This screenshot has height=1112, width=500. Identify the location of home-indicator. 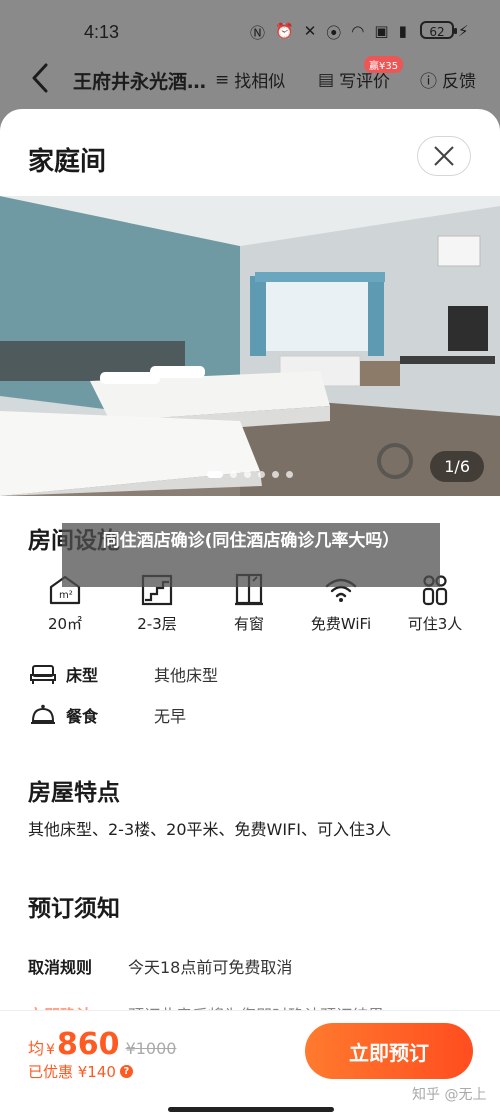
(251, 1109).